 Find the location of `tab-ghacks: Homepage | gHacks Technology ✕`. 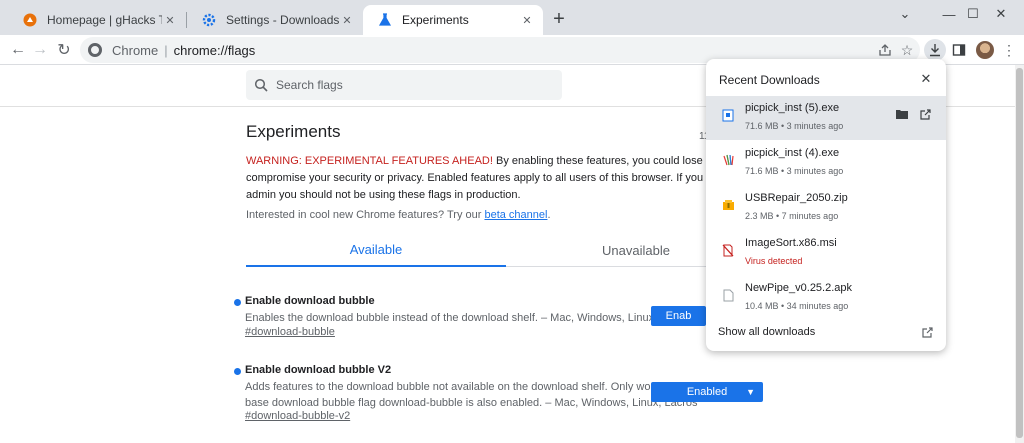

tab-ghacks: Homepage | gHacks Technology ✕ is located at coordinates (97, 20).